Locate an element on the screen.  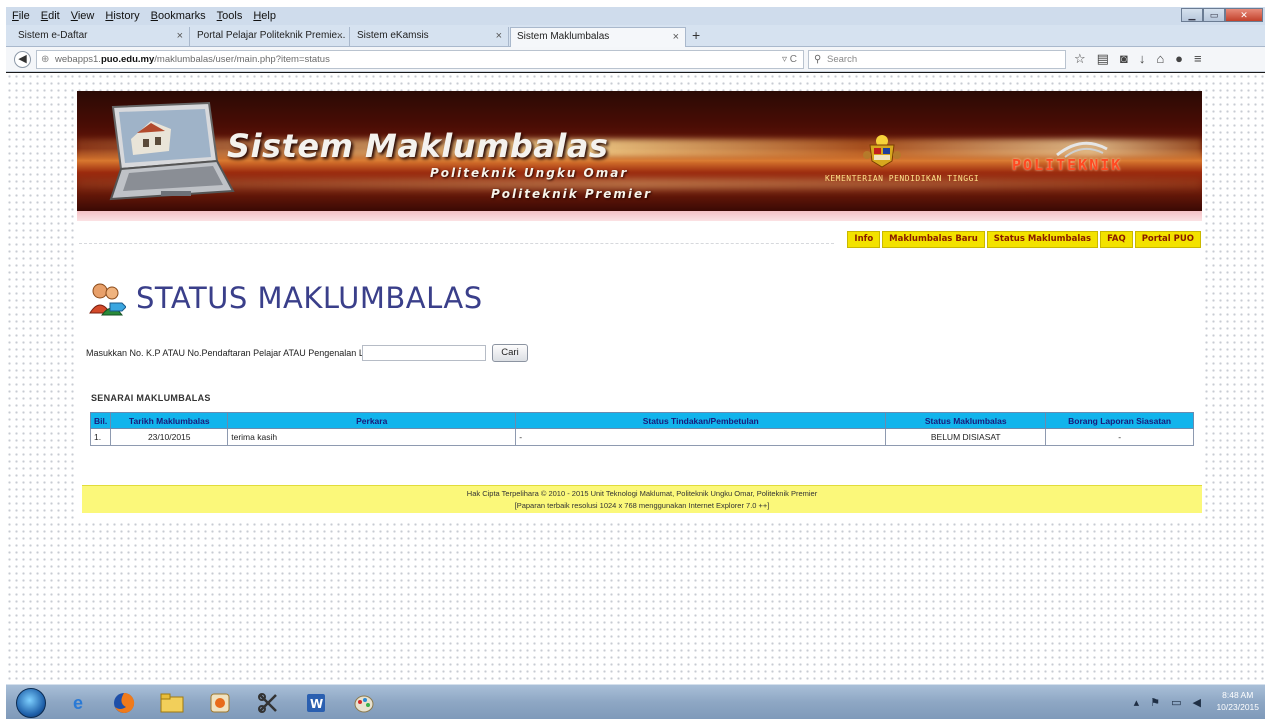
bookmark-star-icon: ☆ is located at coordinates (1080, 59).